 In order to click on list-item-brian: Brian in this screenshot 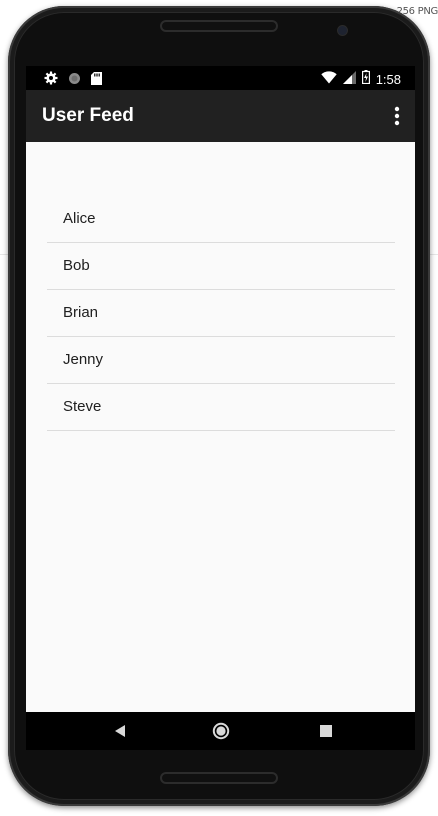, I will do `click(221, 313)`.